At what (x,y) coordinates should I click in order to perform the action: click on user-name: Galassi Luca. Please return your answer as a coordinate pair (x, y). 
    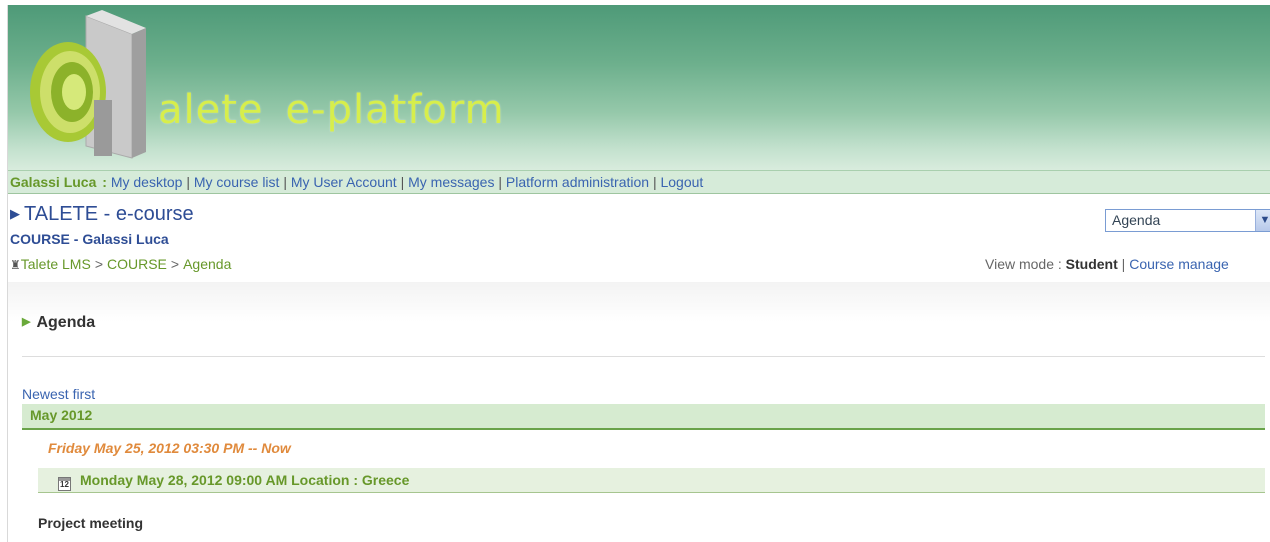
    Looking at the image, I should click on (53, 182).